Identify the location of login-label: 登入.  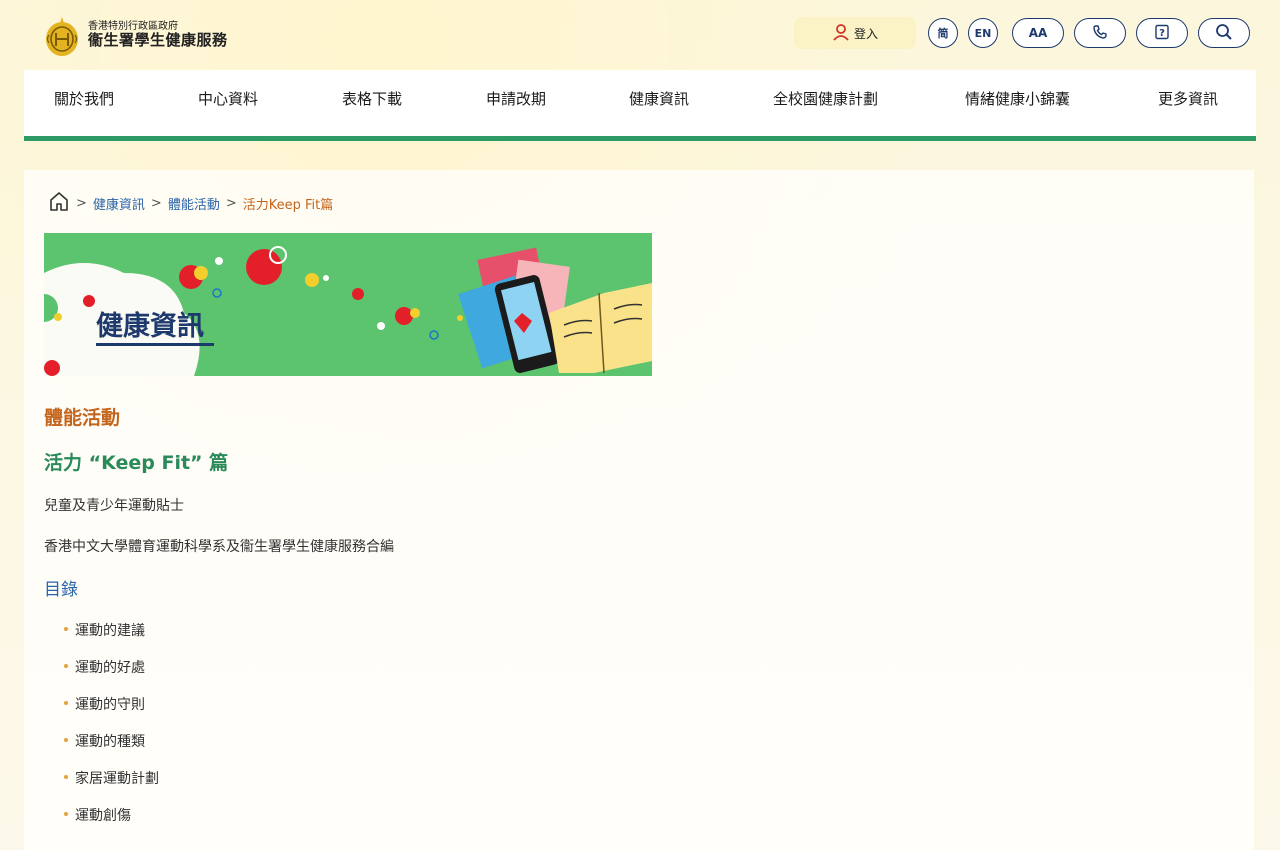
(865, 33).